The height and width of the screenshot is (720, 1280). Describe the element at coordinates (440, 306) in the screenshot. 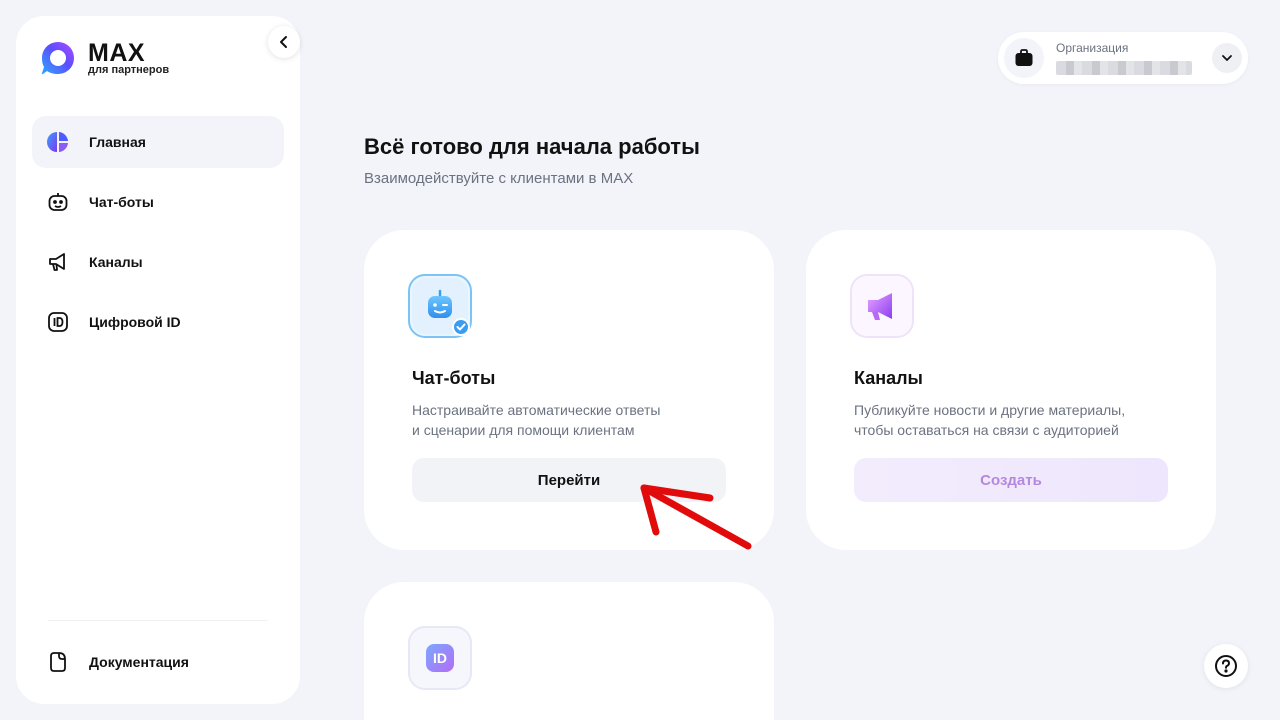

I see `robot-check-icon` at that location.